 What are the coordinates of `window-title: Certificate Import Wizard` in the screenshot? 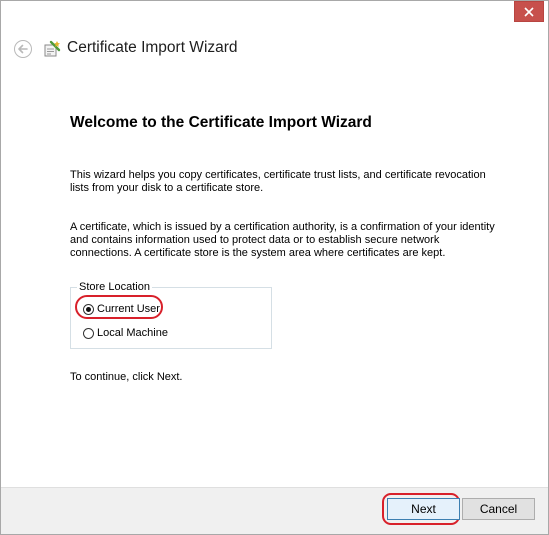 It's located at (152, 47).